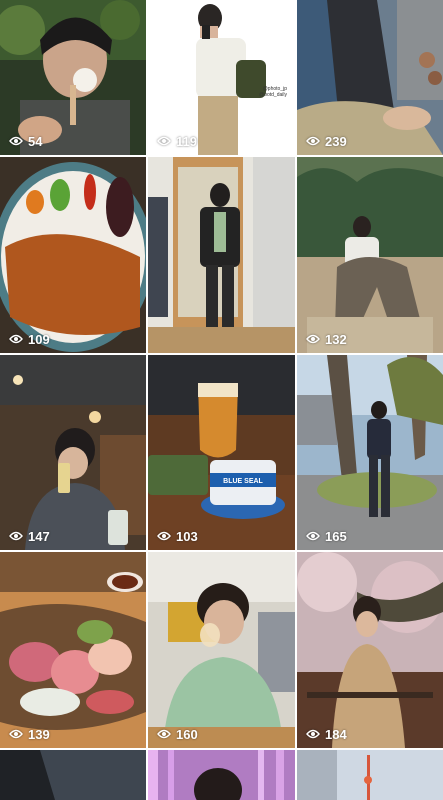 Image resolution: width=443 pixels, height=800 pixels. I want to click on caption-line: @ootd_daily, so click(273, 95).